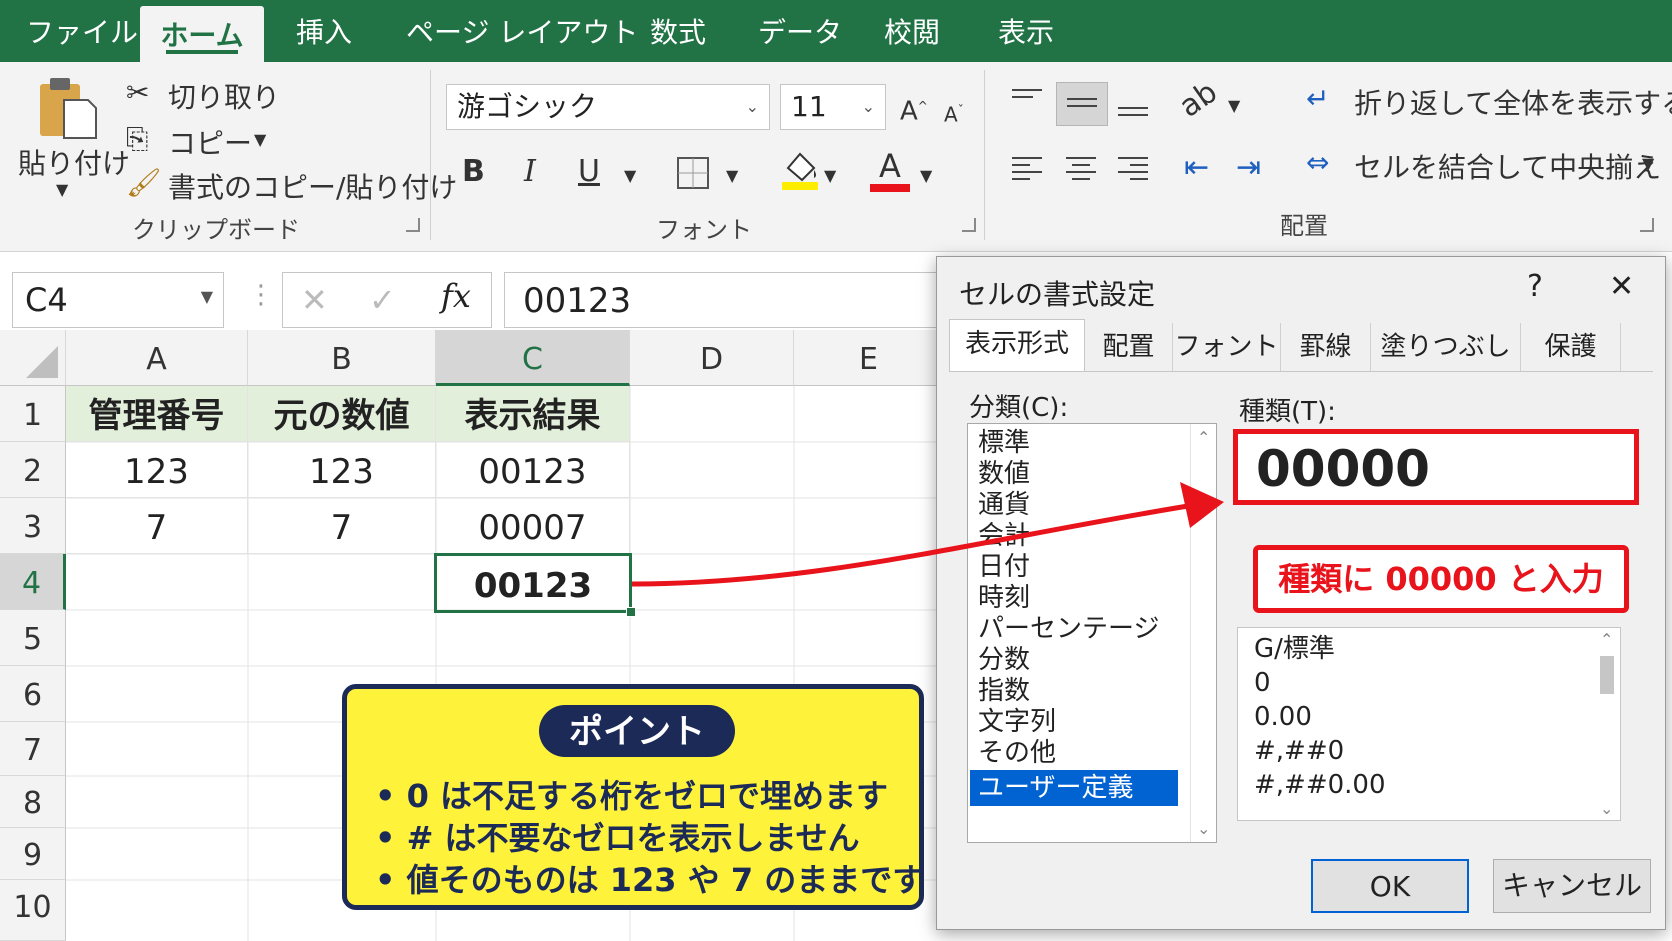 This screenshot has height=941, width=1672. Describe the element at coordinates (630, 176) in the screenshot. I see `underline-dropdown-icon: ▼` at that location.